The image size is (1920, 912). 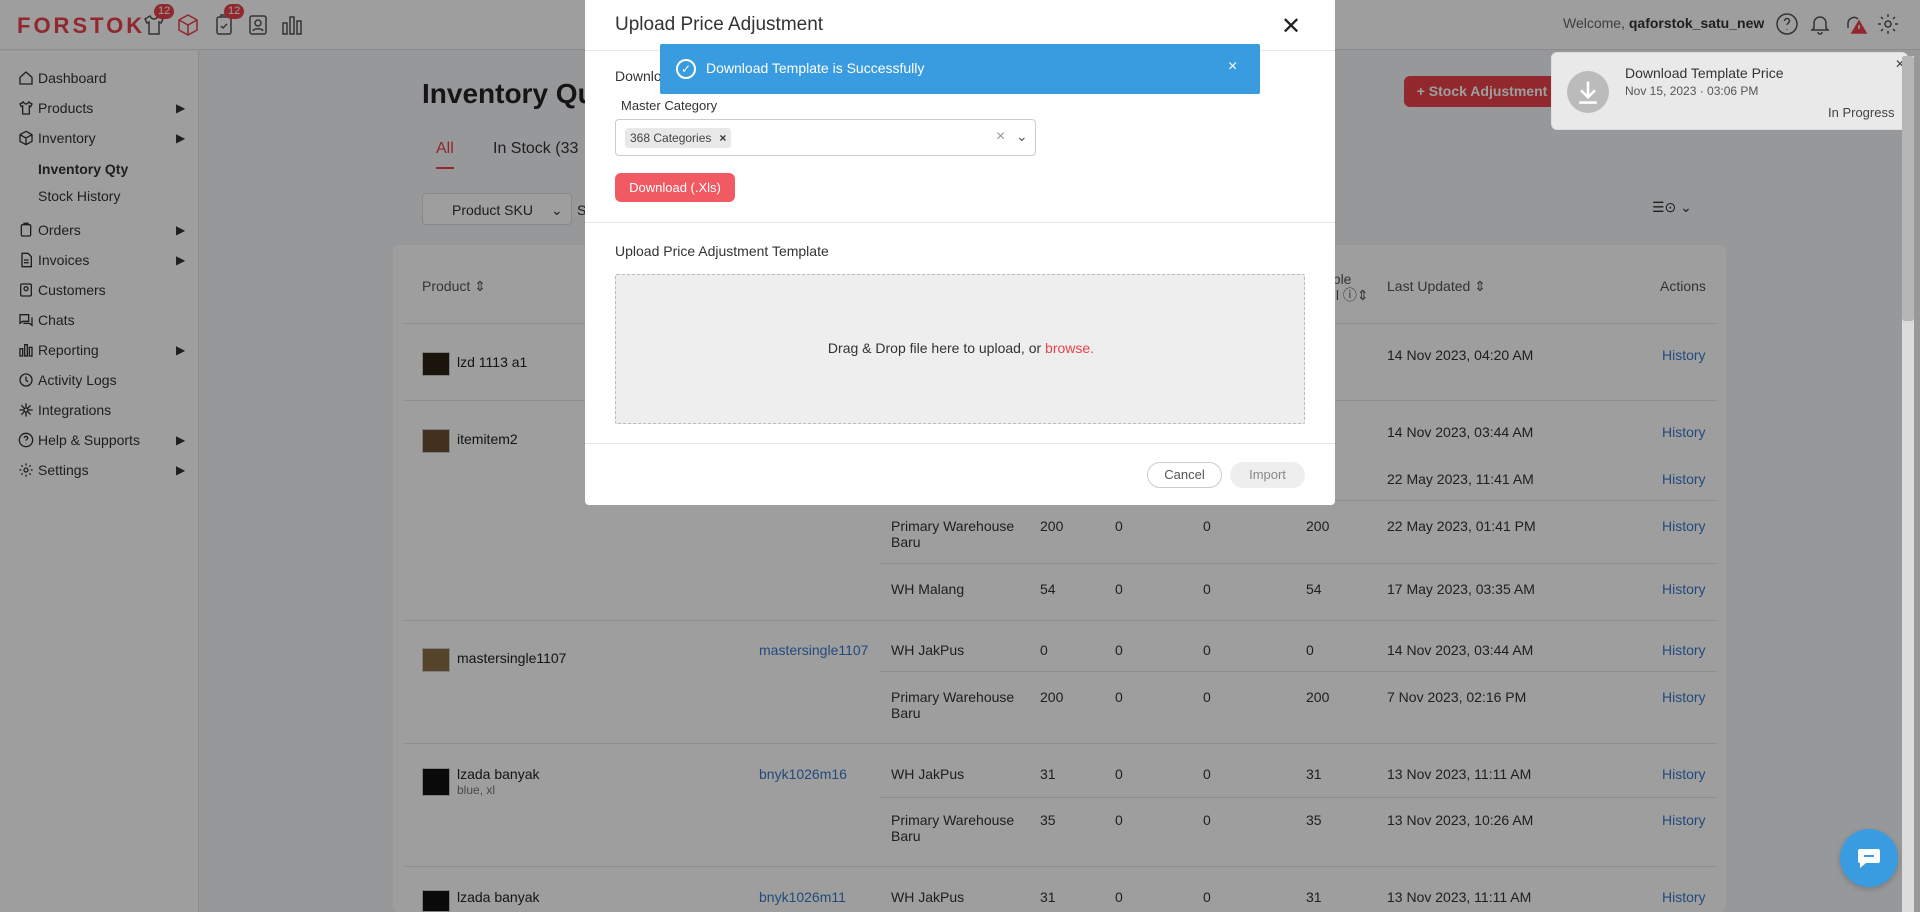 What do you see at coordinates (669, 105) in the screenshot?
I see `master-category-label: Master Category` at bounding box center [669, 105].